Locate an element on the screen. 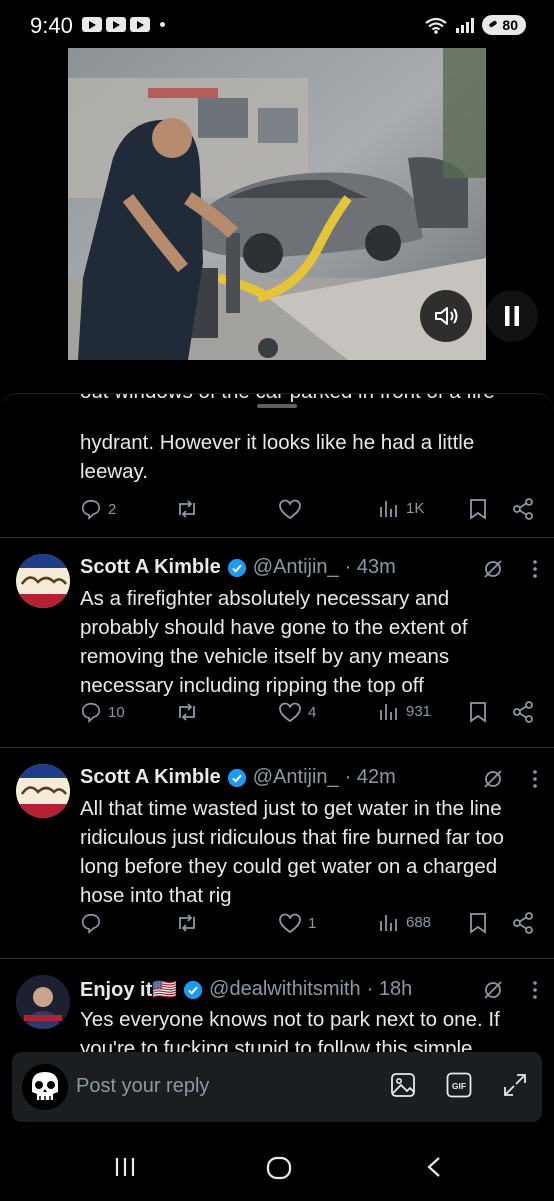  tweet-time: · 43m is located at coordinates (370, 567).